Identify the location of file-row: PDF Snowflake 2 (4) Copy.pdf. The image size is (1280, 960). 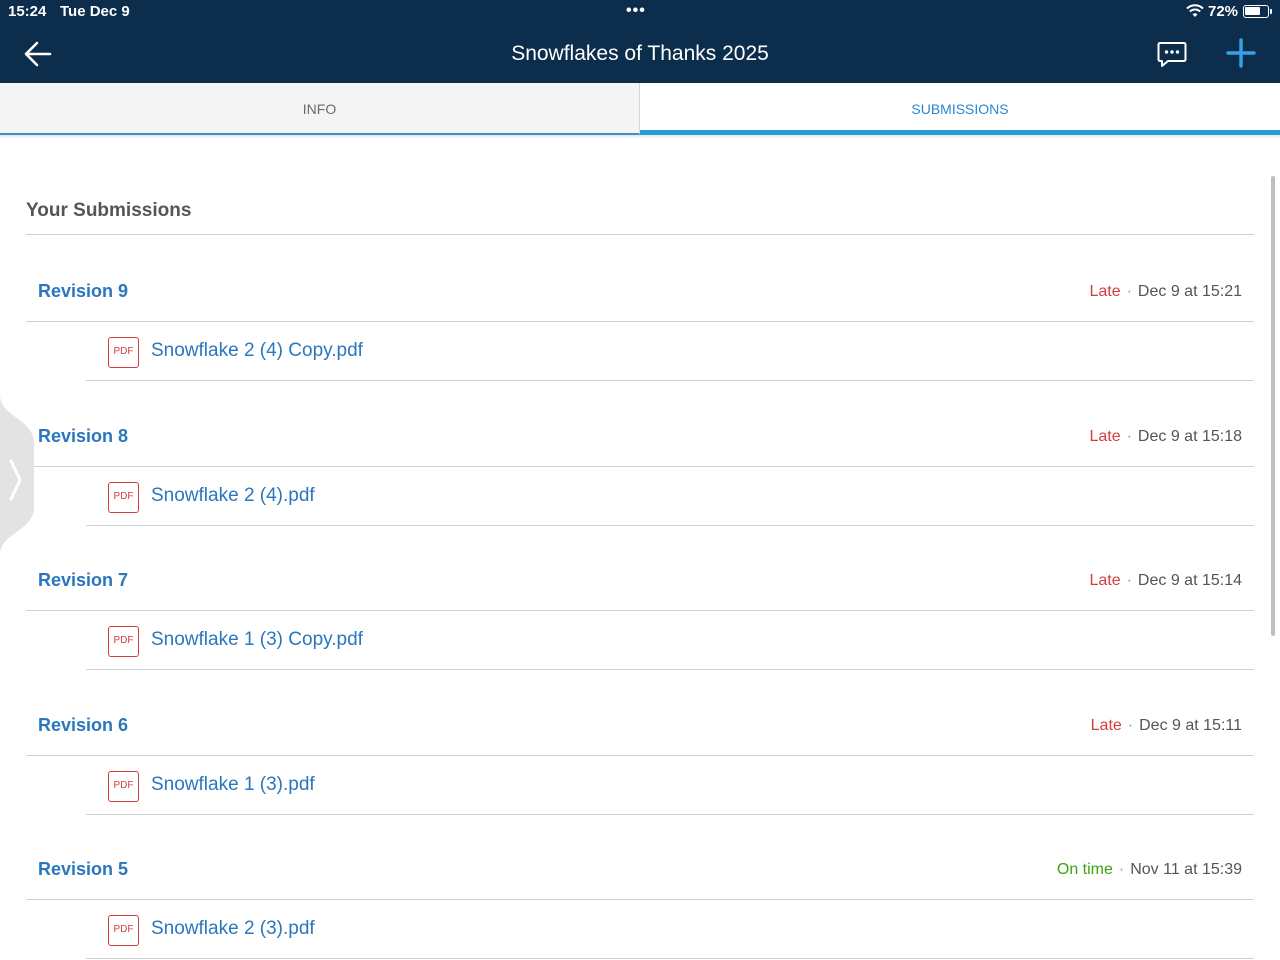
(670, 351).